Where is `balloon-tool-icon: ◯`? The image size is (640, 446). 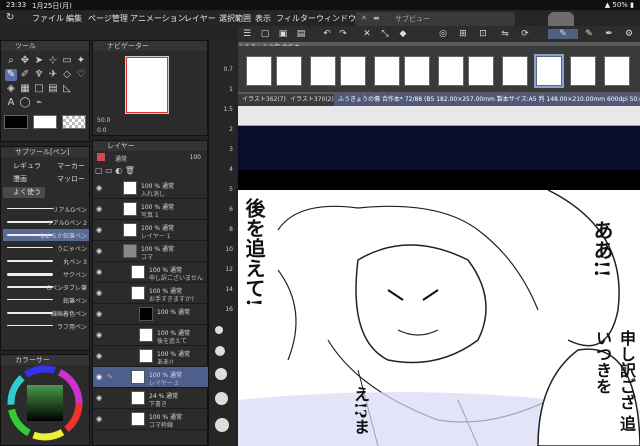 balloon-tool-icon: ◯ is located at coordinates (25, 103).